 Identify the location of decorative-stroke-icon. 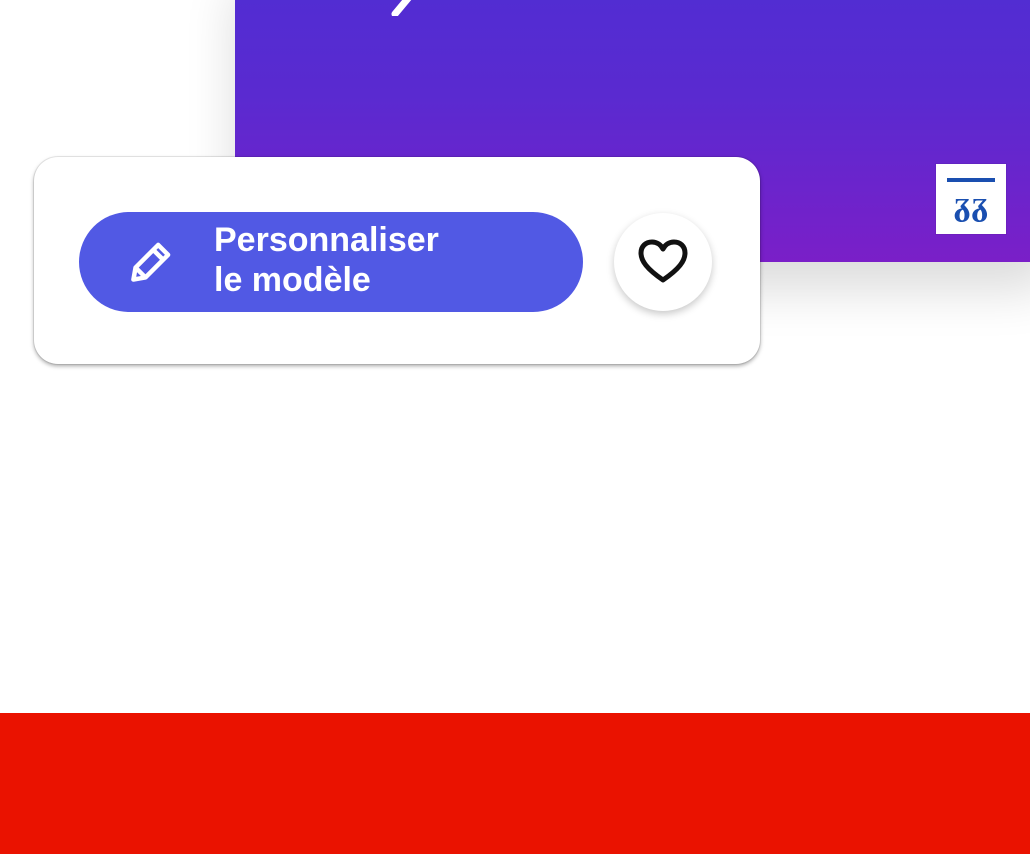
(401, 8).